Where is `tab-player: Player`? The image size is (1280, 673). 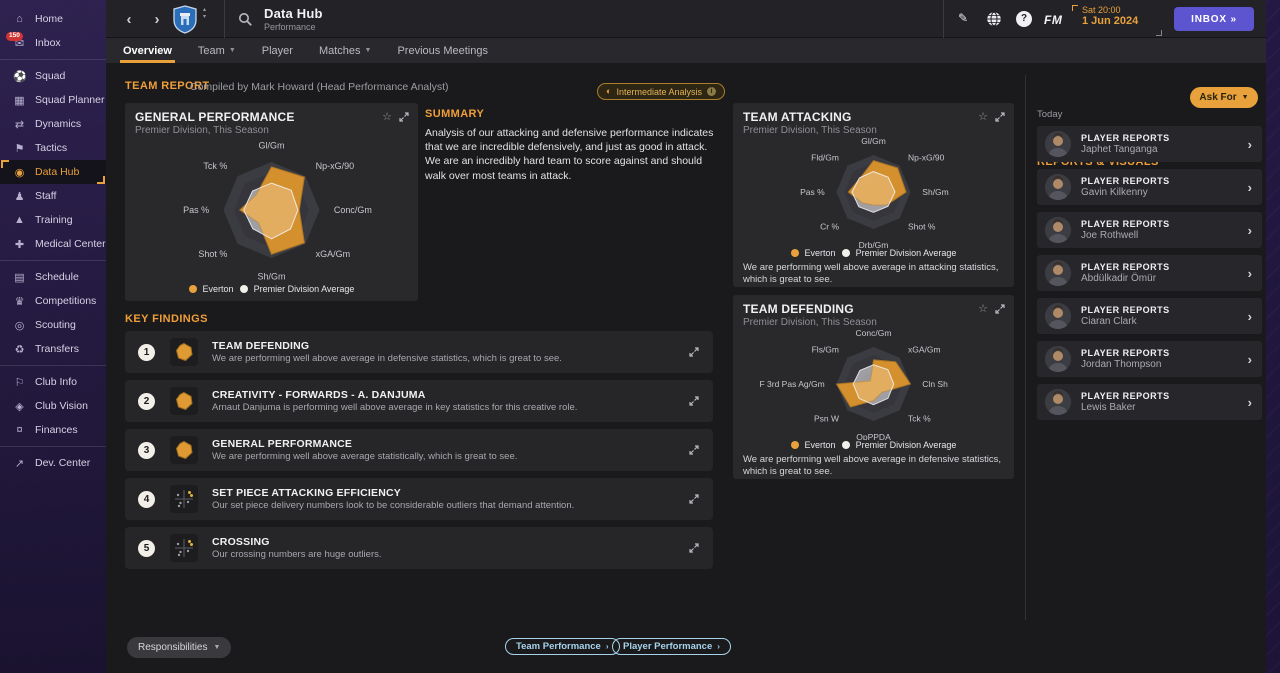
tab-player: Player is located at coordinates (277, 50).